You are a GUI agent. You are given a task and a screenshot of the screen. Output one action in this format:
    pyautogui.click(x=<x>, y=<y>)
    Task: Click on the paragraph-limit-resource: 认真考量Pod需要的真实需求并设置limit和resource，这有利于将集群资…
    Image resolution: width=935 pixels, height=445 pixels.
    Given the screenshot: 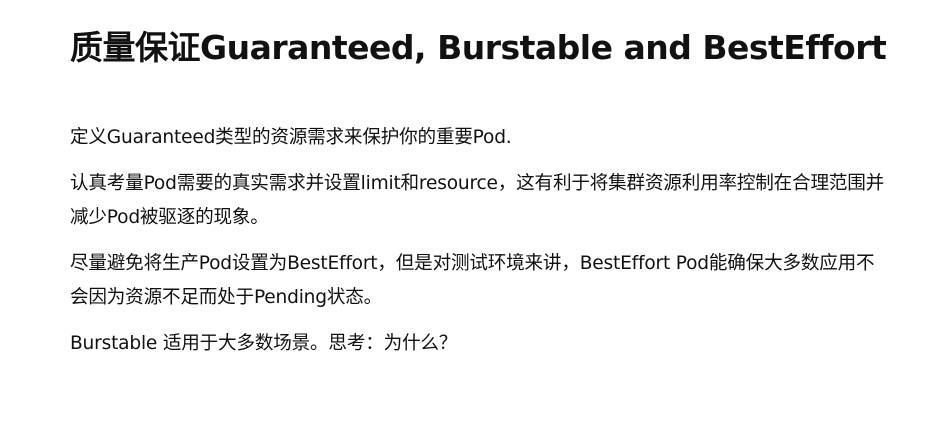 What is the action you would take?
    pyautogui.click(x=477, y=200)
    